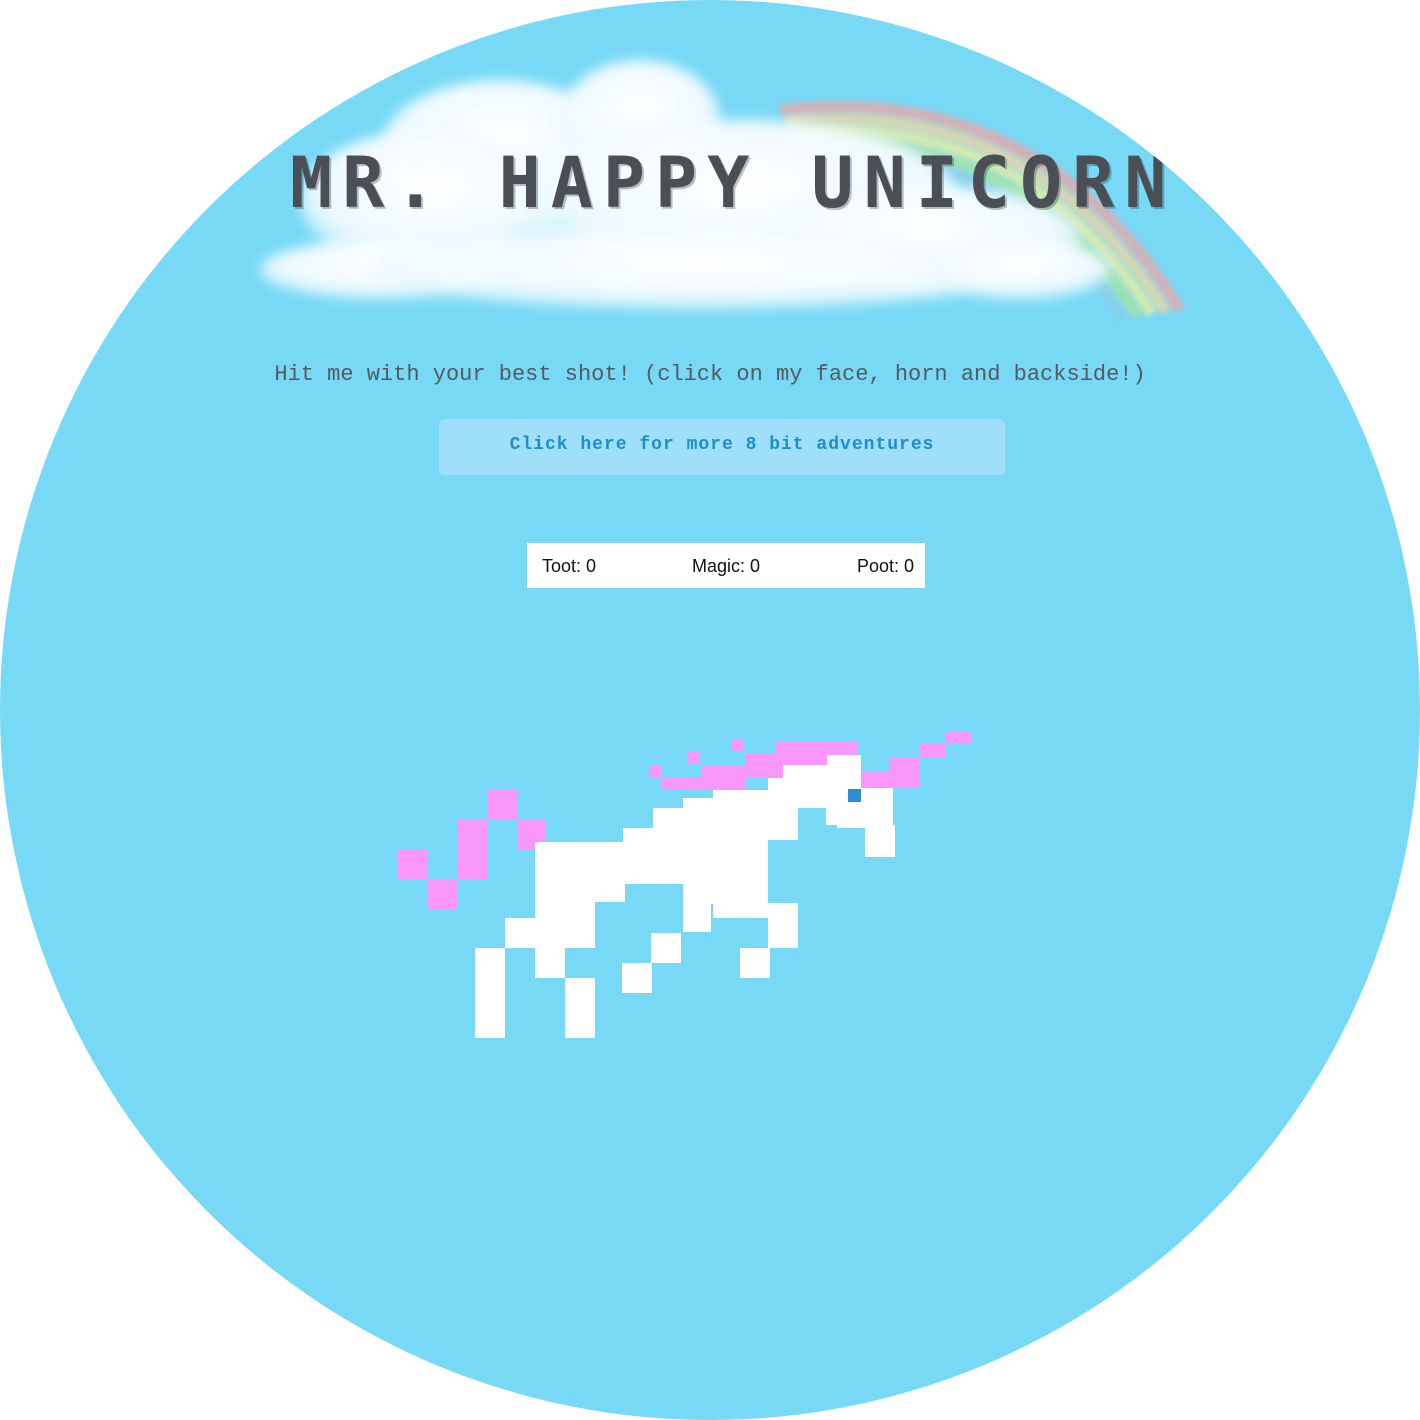 The height and width of the screenshot is (1420, 1420). Describe the element at coordinates (886, 566) in the screenshot. I see `poot-counter: Poot: 0` at that location.